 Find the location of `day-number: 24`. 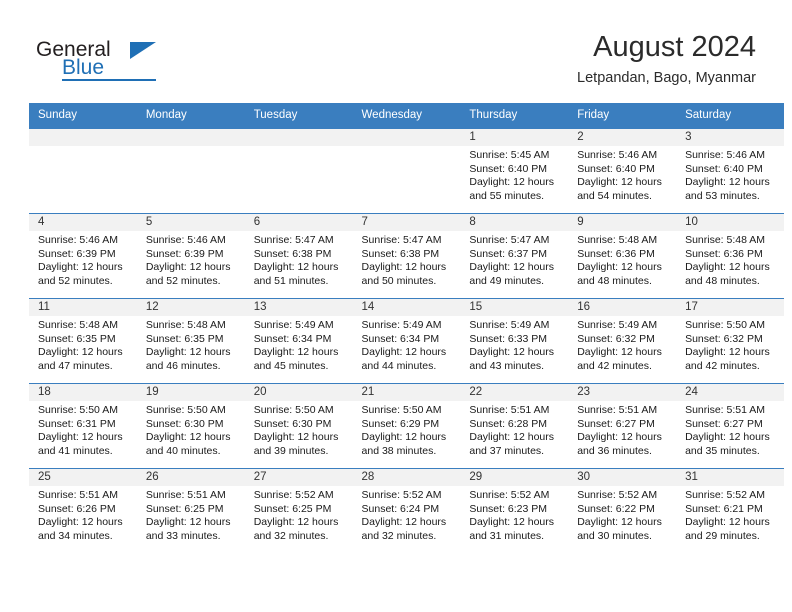

day-number: 24 is located at coordinates (730, 392).